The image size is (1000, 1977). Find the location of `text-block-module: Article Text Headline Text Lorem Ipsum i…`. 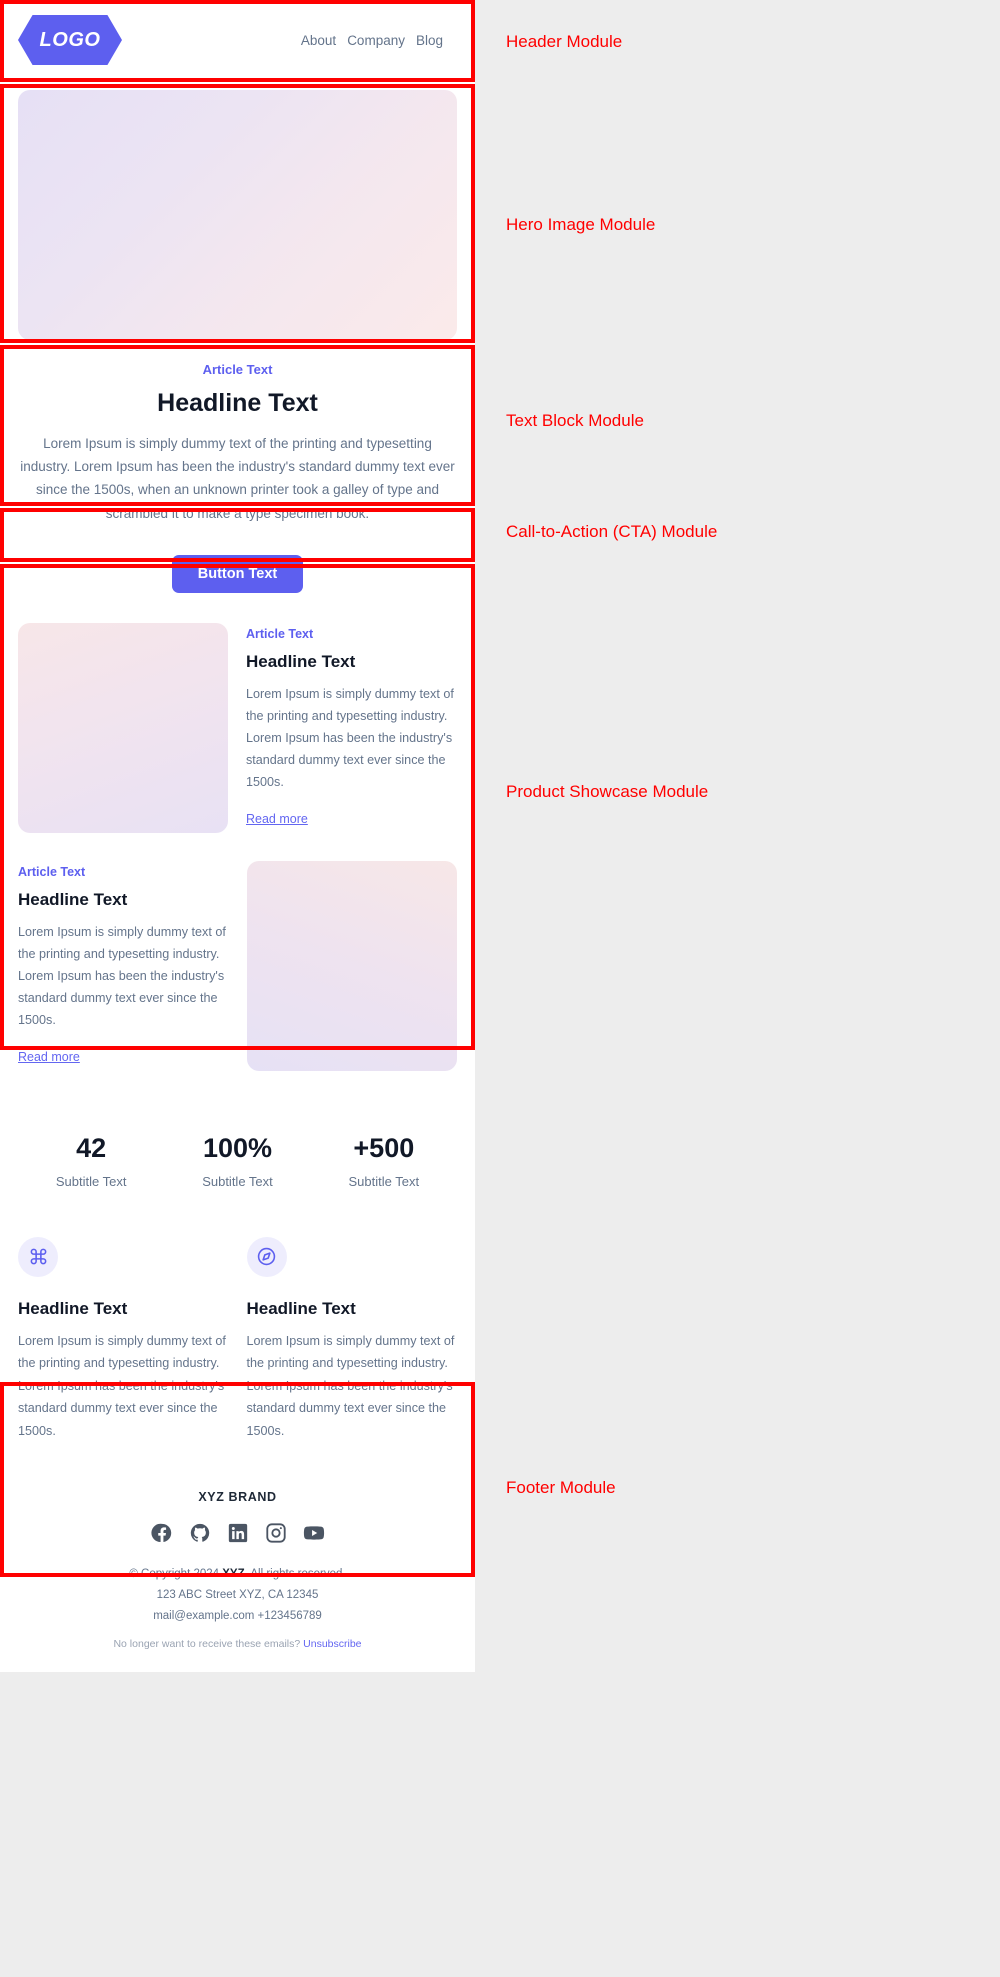

text-block-module: Article Text Headline Text Lorem Ipsum i… is located at coordinates (237, 444).